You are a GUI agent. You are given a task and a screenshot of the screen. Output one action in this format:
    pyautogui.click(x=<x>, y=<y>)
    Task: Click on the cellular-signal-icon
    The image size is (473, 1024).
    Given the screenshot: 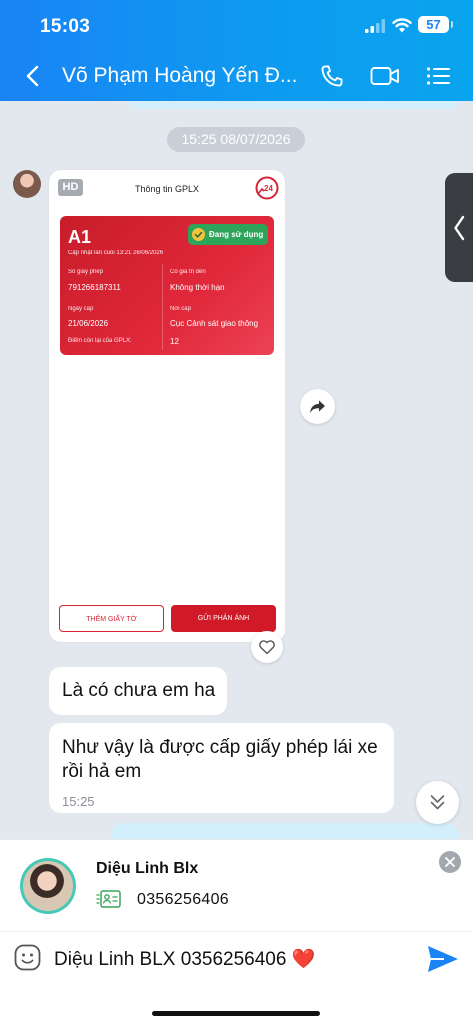 What is the action you would take?
    pyautogui.click(x=375, y=26)
    